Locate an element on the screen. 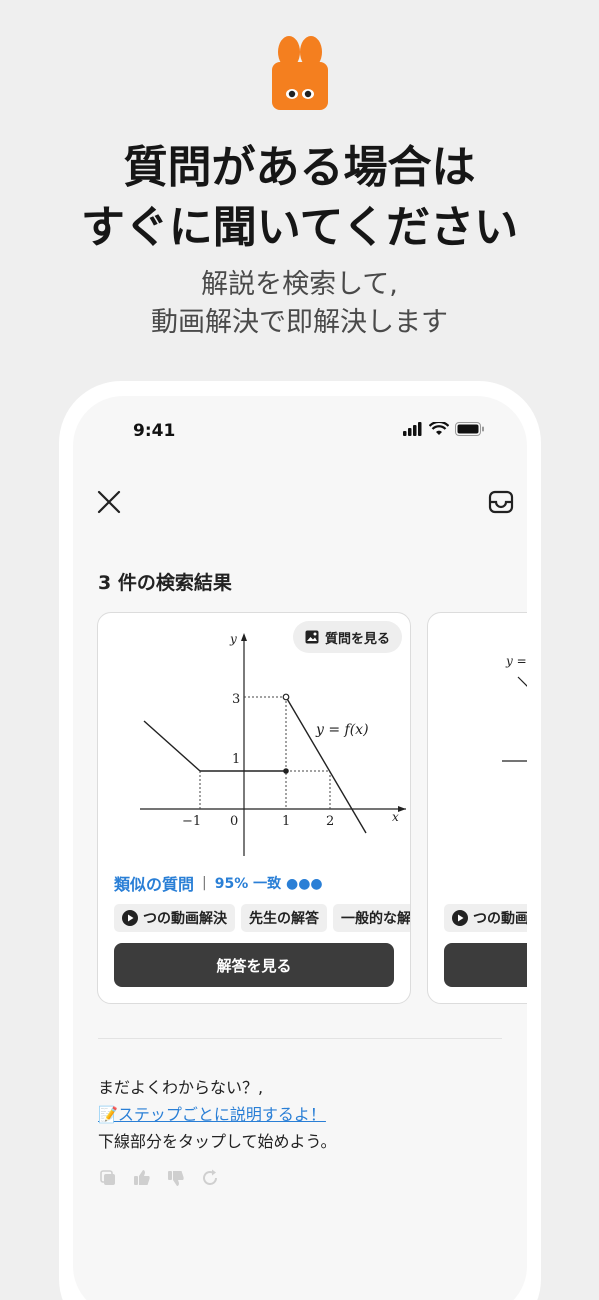 This screenshot has width=599, height=1300. function-label: y = f(x) is located at coordinates (342, 730).